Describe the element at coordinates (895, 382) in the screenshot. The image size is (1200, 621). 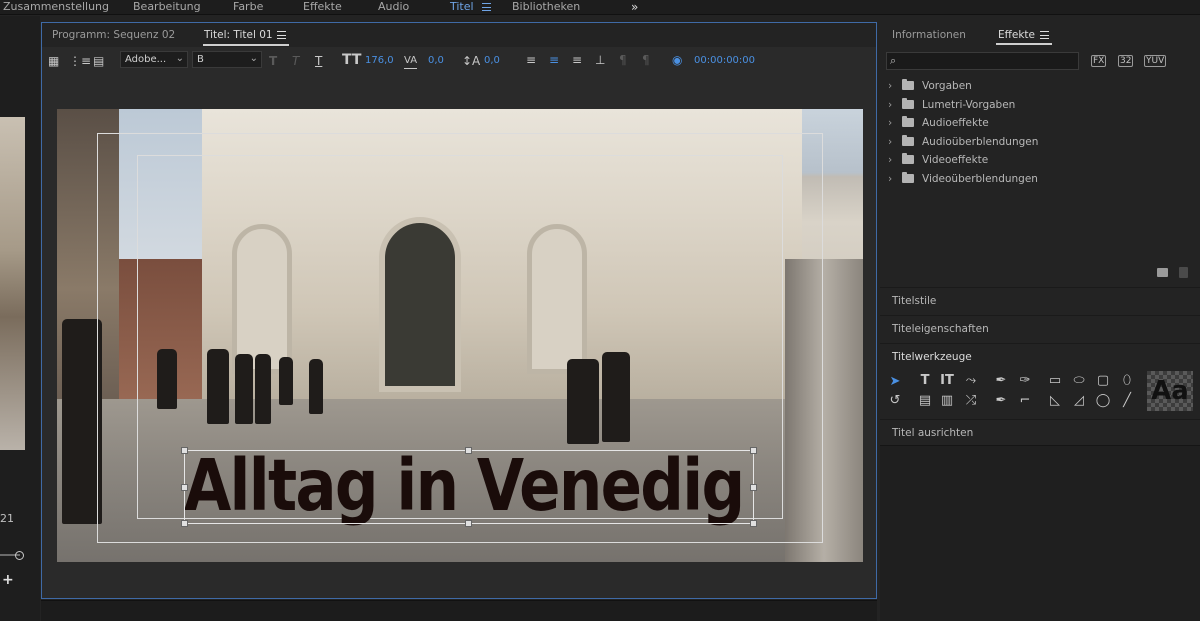
I see `selection-tool-icon: ➤` at that location.